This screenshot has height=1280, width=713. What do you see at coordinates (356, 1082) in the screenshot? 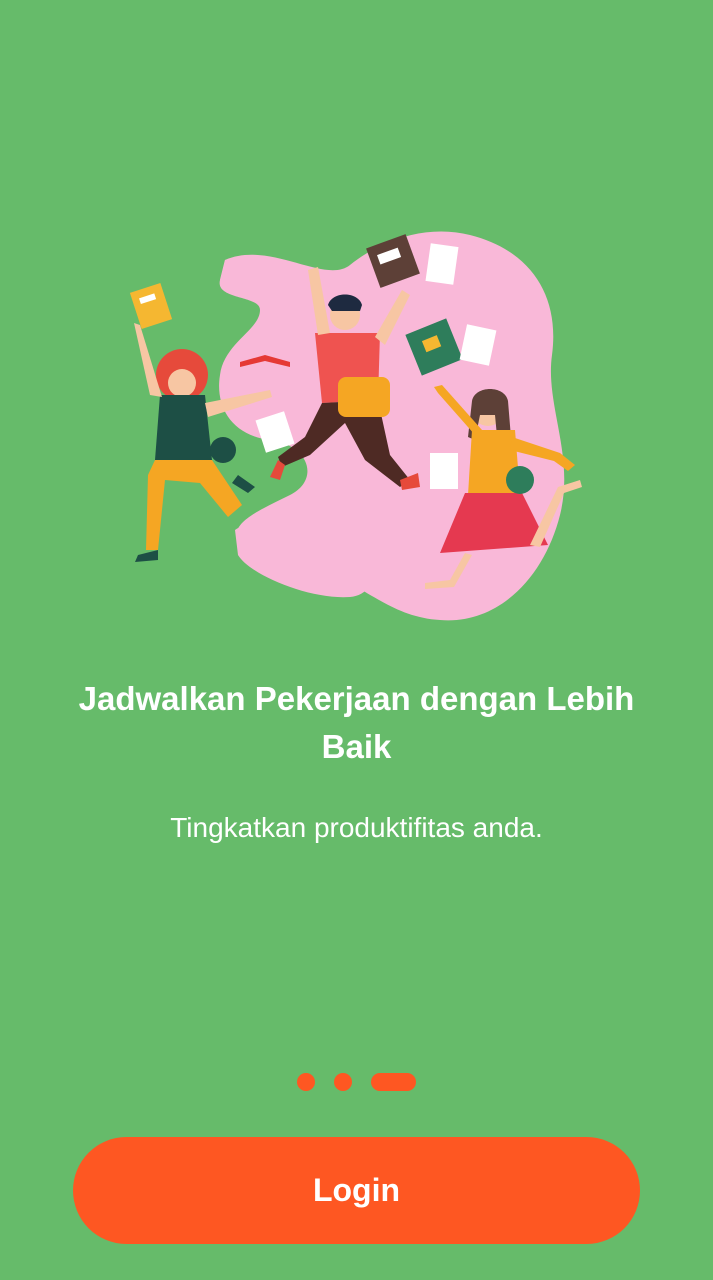
I see `page-indicator` at bounding box center [356, 1082].